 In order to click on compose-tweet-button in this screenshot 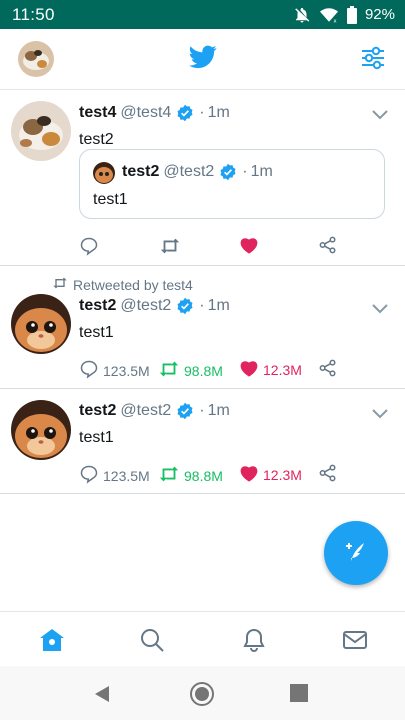, I will do `click(356, 553)`.